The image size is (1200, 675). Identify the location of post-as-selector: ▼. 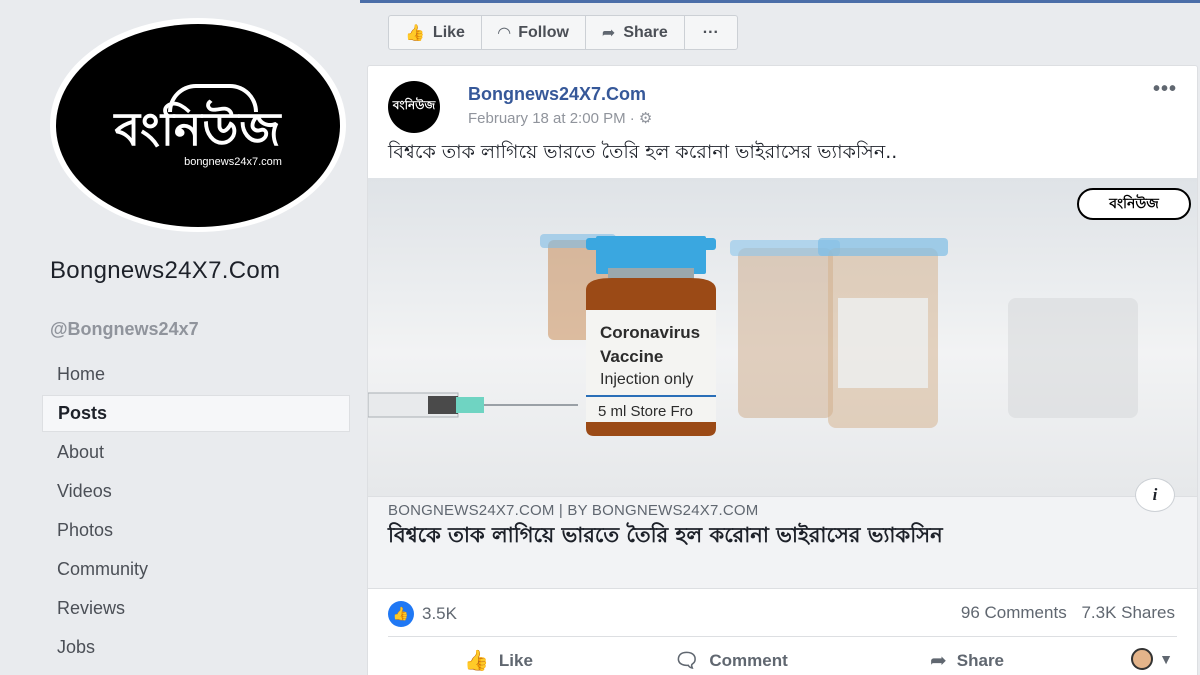
(1152, 659).